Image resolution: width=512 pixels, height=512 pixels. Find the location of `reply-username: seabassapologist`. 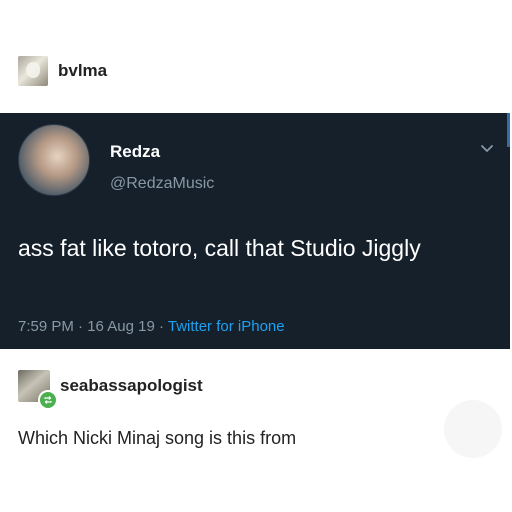

reply-username: seabassapologist is located at coordinates (131, 386).